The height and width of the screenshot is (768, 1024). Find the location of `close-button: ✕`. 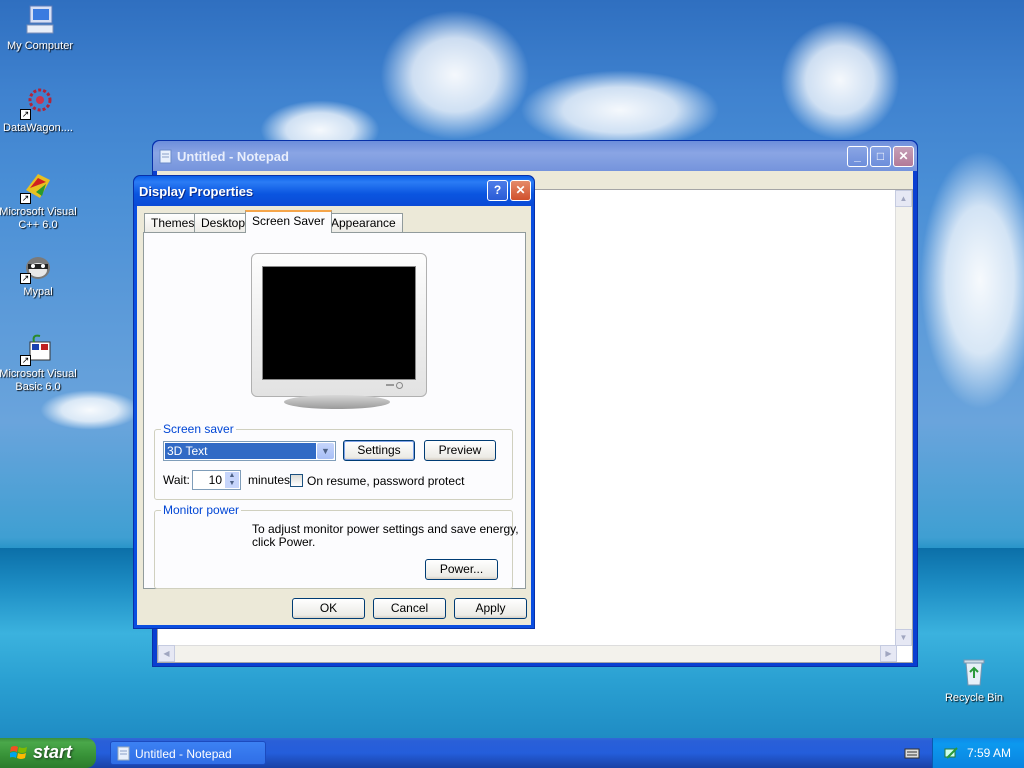

close-button: ✕ is located at coordinates (903, 156).